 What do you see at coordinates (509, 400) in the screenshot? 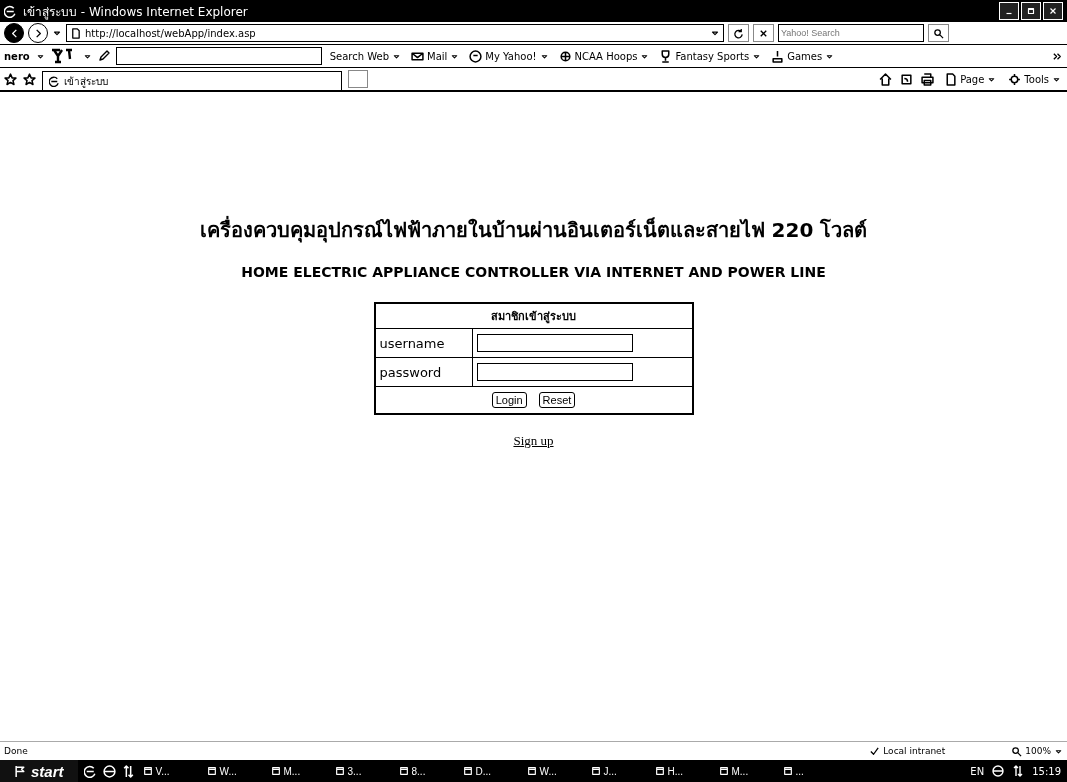
I see `form-button: Login` at bounding box center [509, 400].